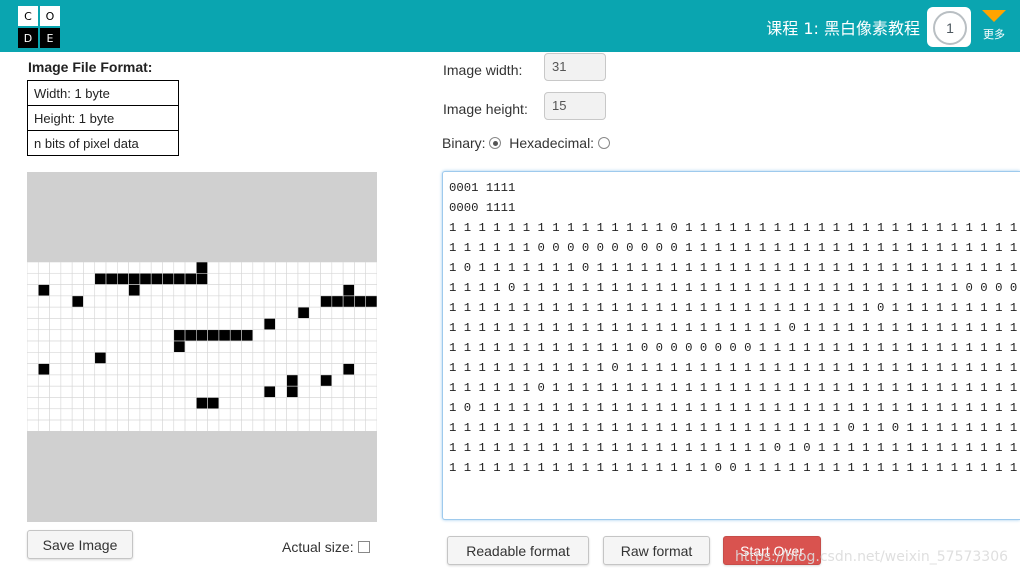 The image size is (1020, 577). I want to click on raw-format-button: Raw format, so click(656, 550).